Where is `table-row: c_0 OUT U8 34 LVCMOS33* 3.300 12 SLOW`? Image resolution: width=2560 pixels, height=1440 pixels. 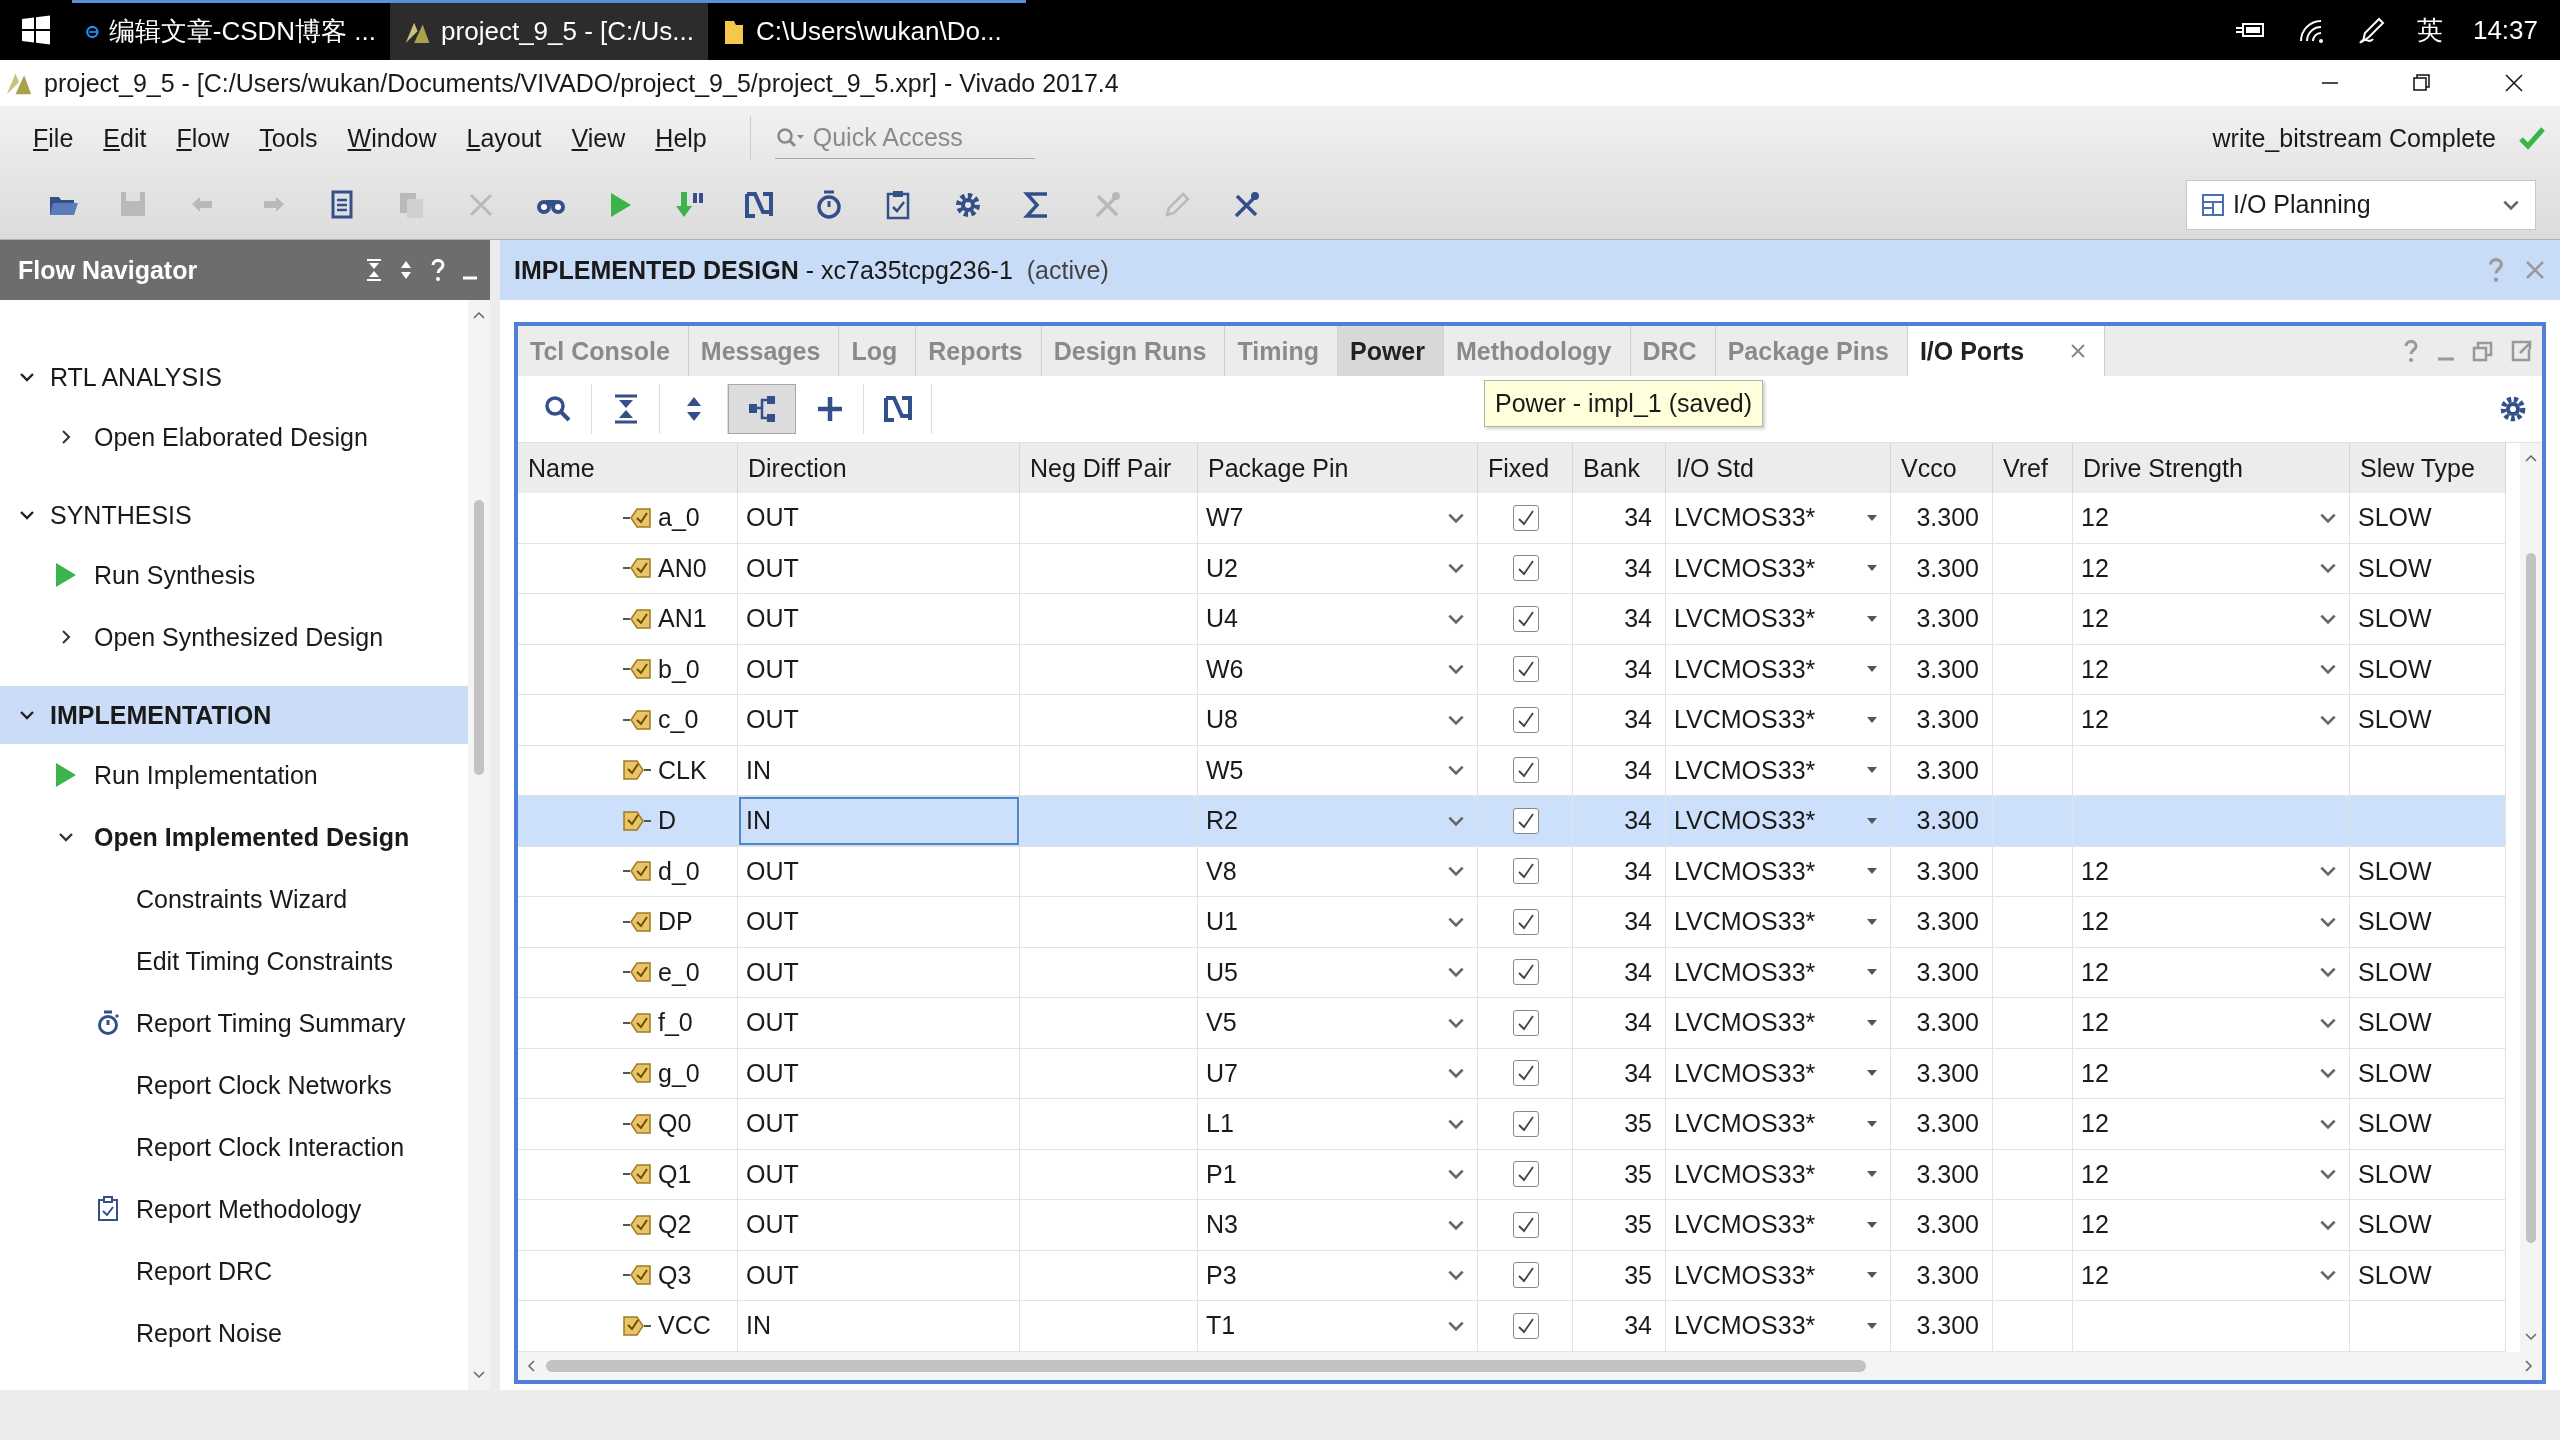 table-row: c_0 OUT U8 34 LVCMOS33* 3.300 12 SLOW is located at coordinates (1512, 720).